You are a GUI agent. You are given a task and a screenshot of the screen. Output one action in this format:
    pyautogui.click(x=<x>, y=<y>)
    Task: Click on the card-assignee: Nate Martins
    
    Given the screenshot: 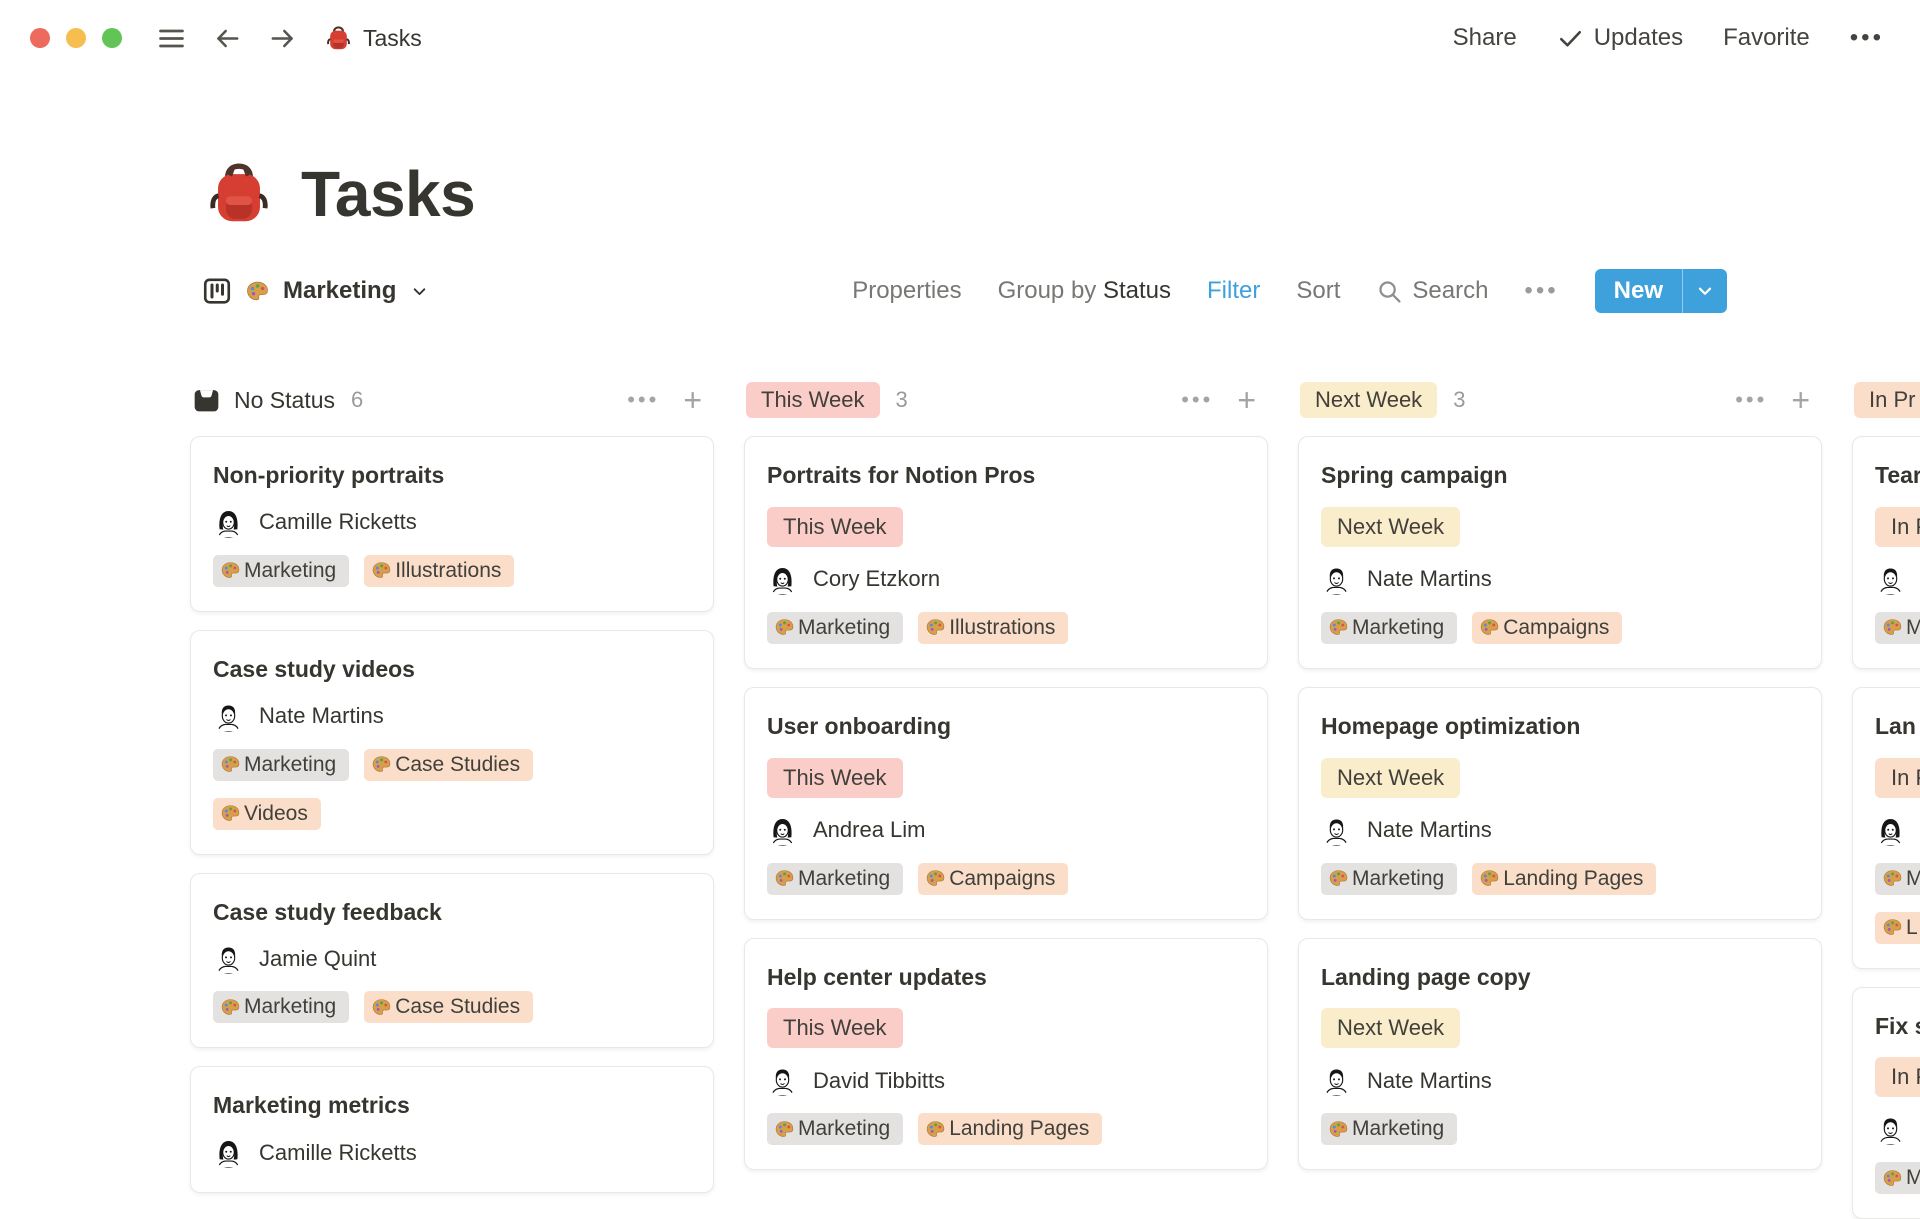 What is the action you would take?
    pyautogui.click(x=1560, y=579)
    